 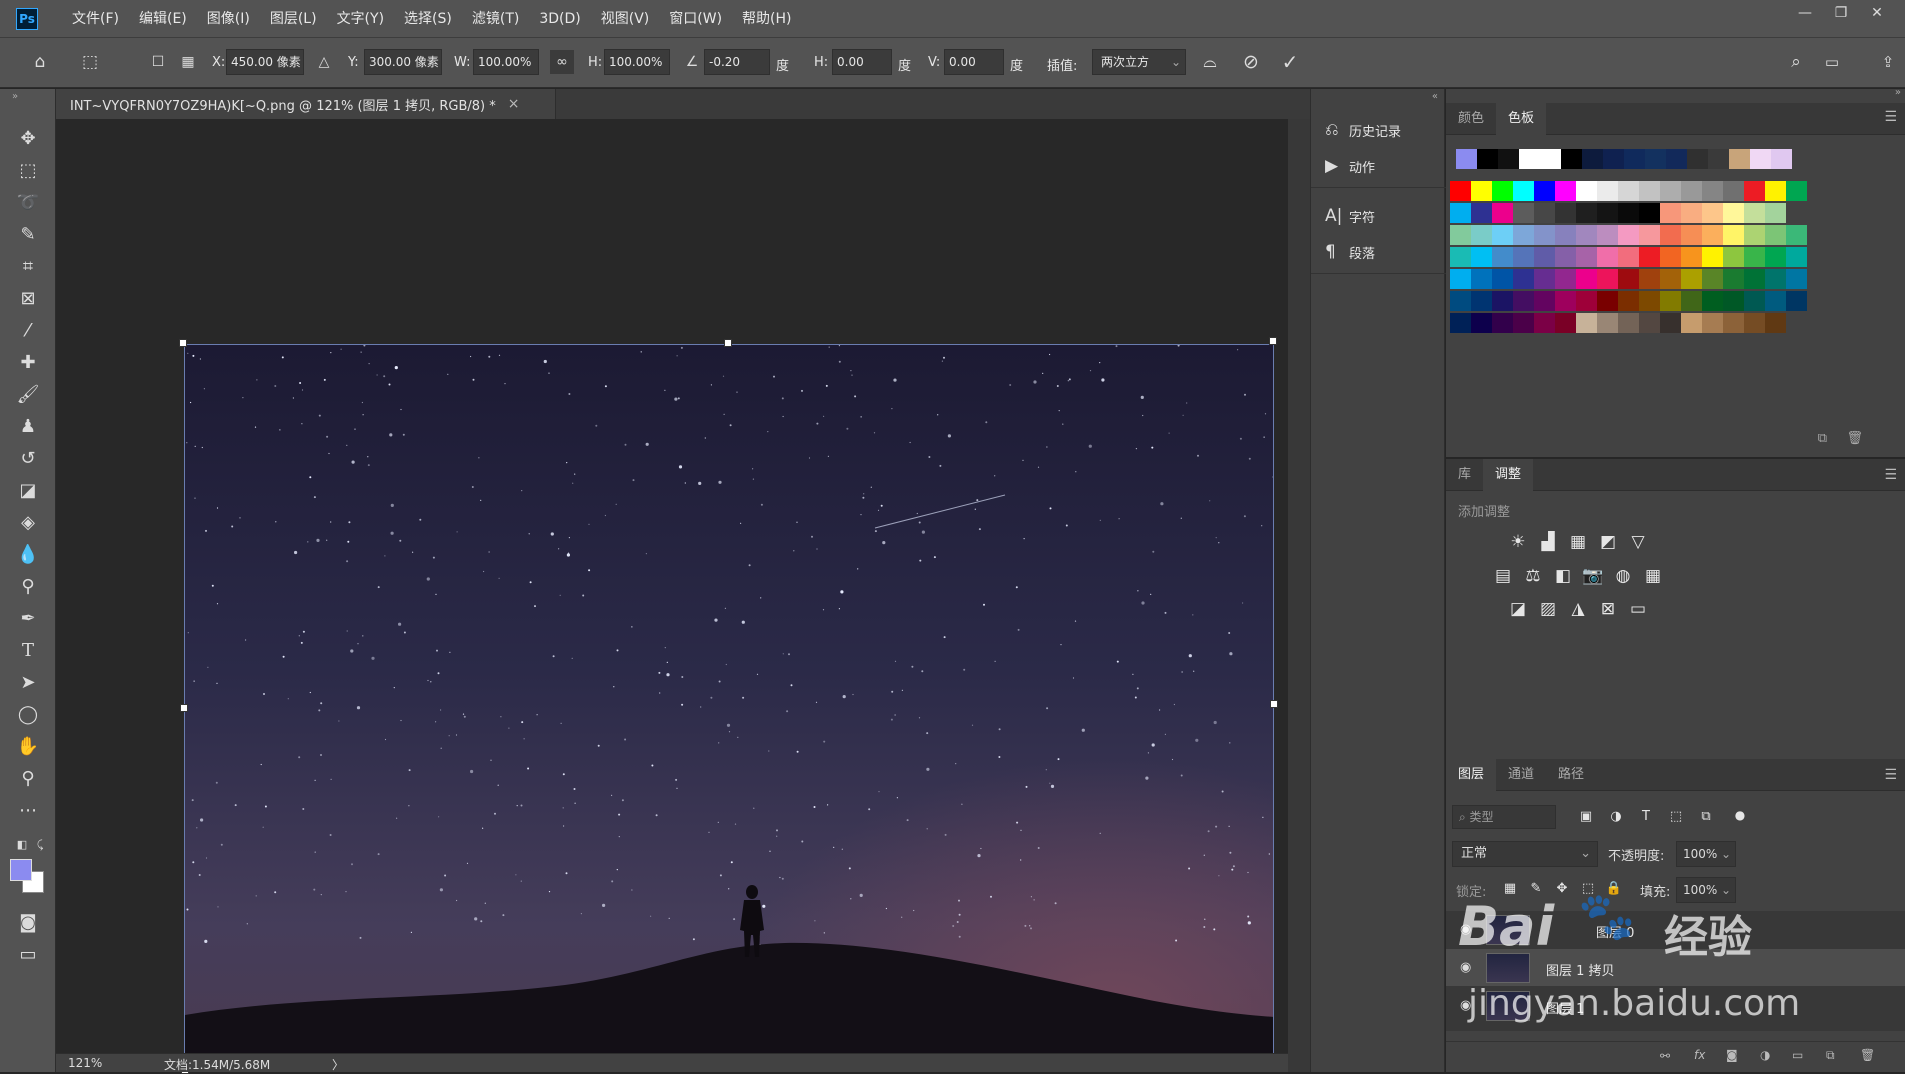 I want to click on filter-type-icon: T, so click(x=1646, y=817).